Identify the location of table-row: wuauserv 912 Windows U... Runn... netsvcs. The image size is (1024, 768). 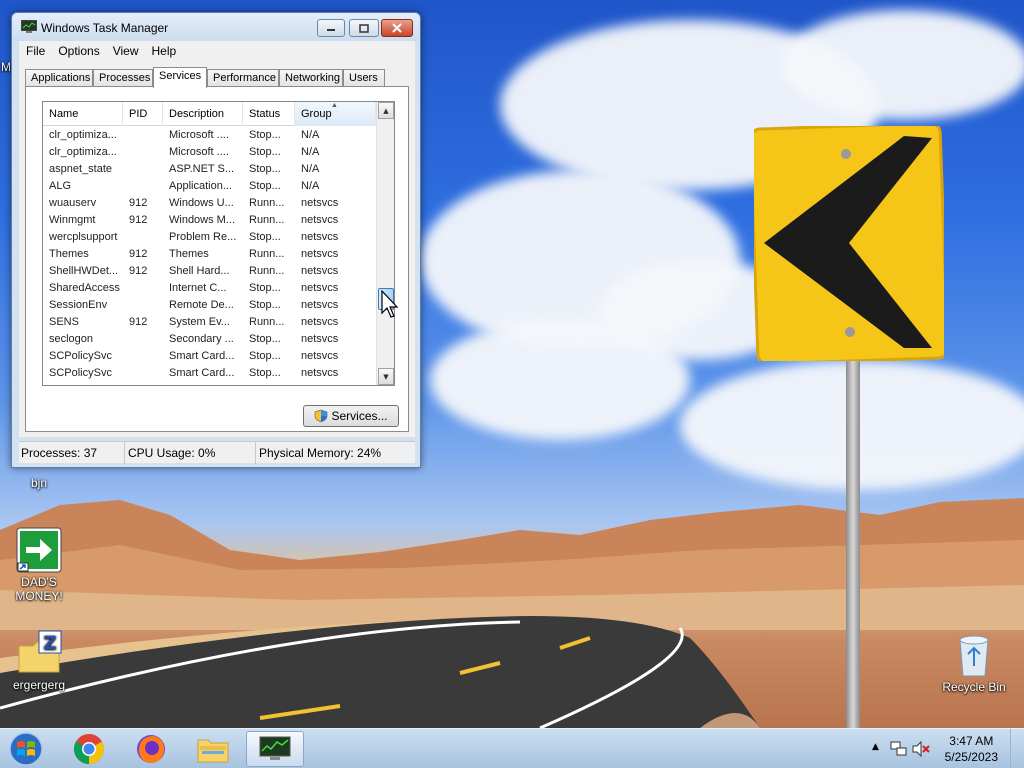
(209, 203).